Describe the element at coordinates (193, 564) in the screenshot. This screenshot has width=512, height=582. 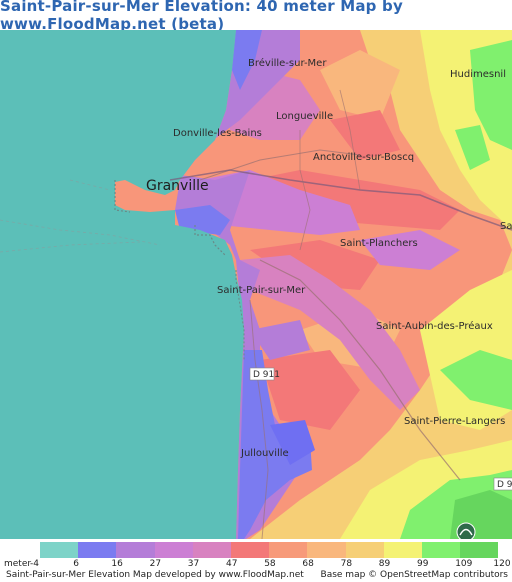
I see `legend-tick-4: 37` at that location.